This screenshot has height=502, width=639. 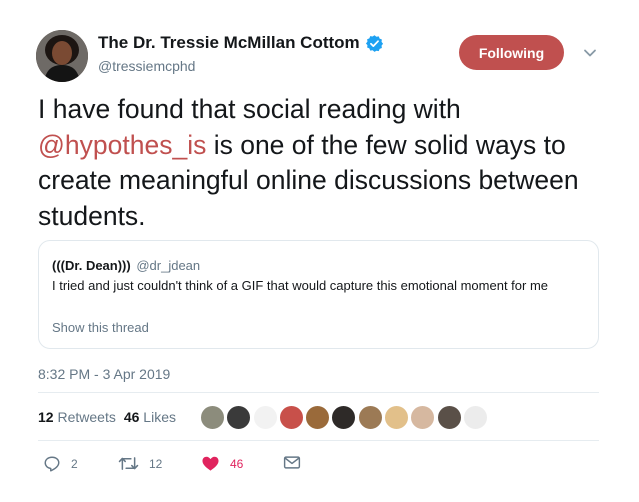 I want to click on retweets-count: 12, so click(x=46, y=417).